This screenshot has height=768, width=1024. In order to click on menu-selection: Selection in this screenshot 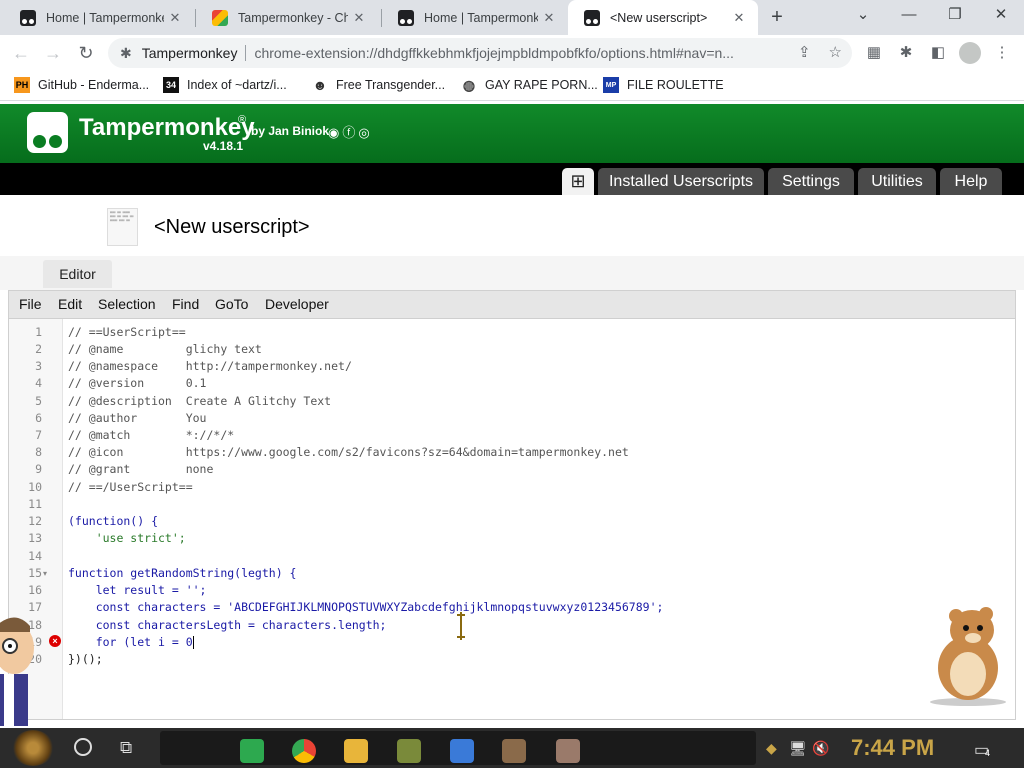, I will do `click(127, 304)`.